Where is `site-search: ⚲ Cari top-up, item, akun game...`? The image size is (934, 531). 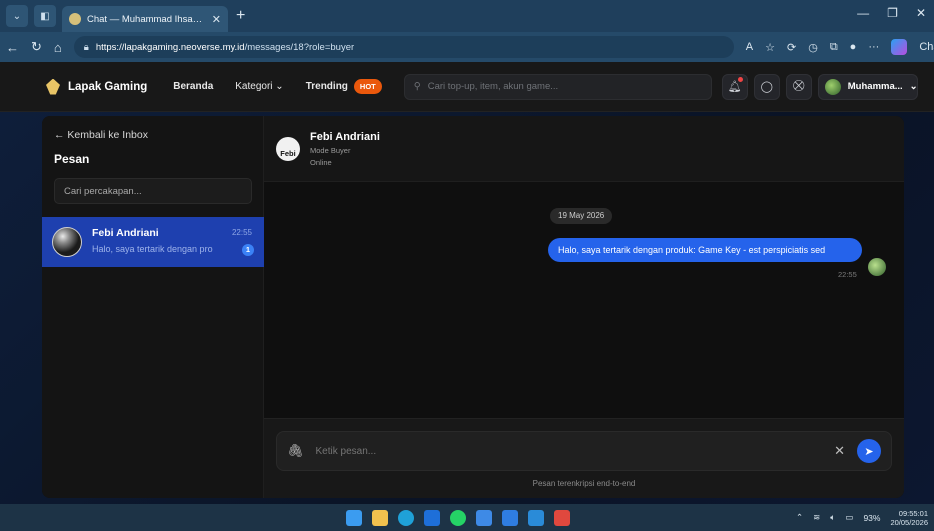 site-search: ⚲ Cari top-up, item, akun game... is located at coordinates (557, 86).